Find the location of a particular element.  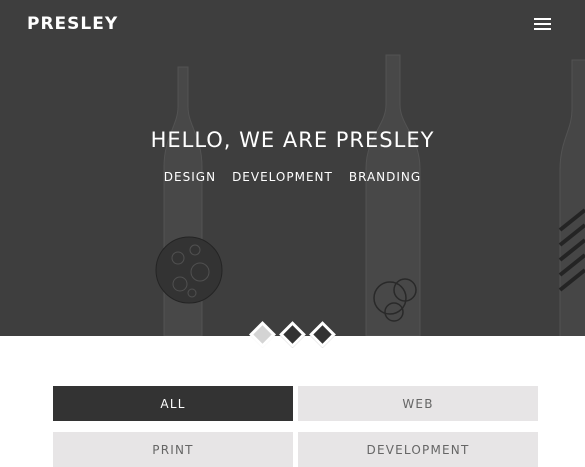

hero-services: DESIGN DEVELOPMENT BRANDING is located at coordinates (292, 177).